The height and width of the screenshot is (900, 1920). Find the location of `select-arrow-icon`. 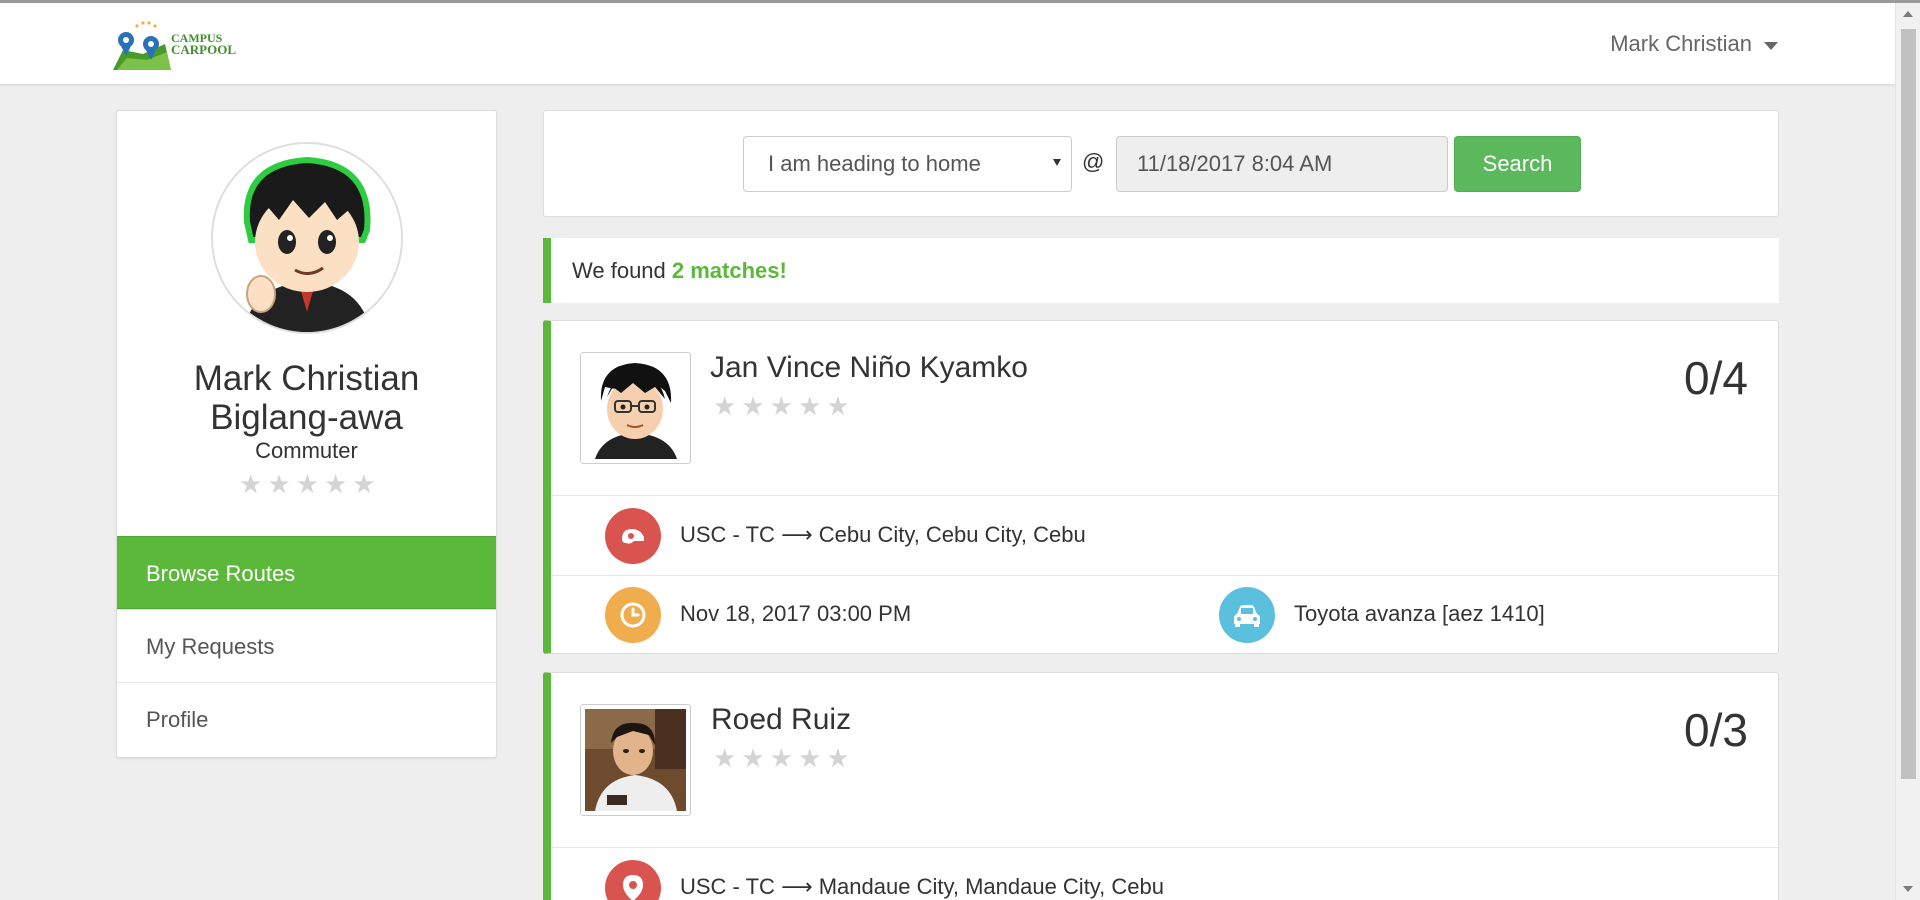

select-arrow-icon is located at coordinates (1057, 162).